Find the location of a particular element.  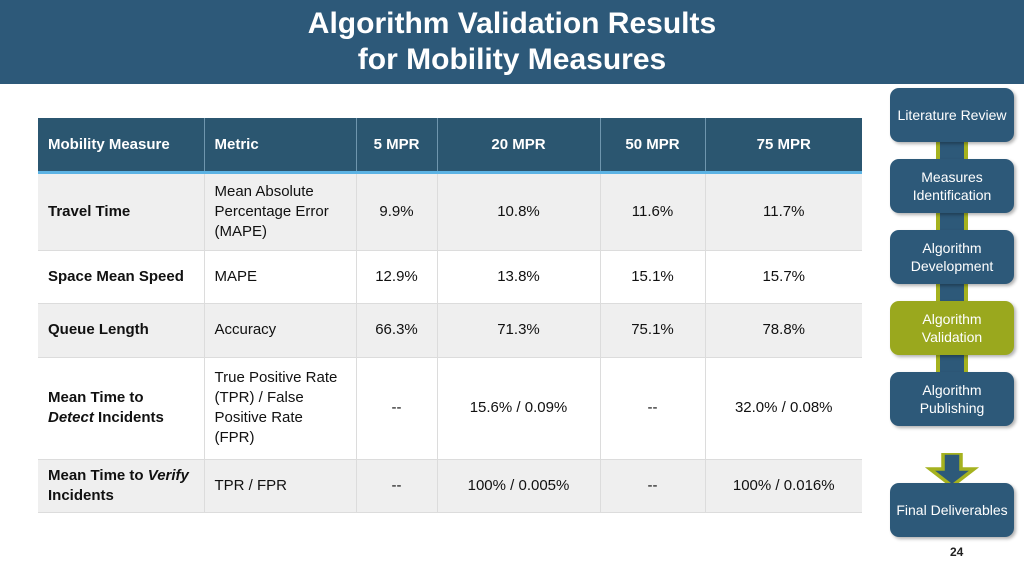

flow-step-label: Final Deliverables is located at coordinates (952, 510).